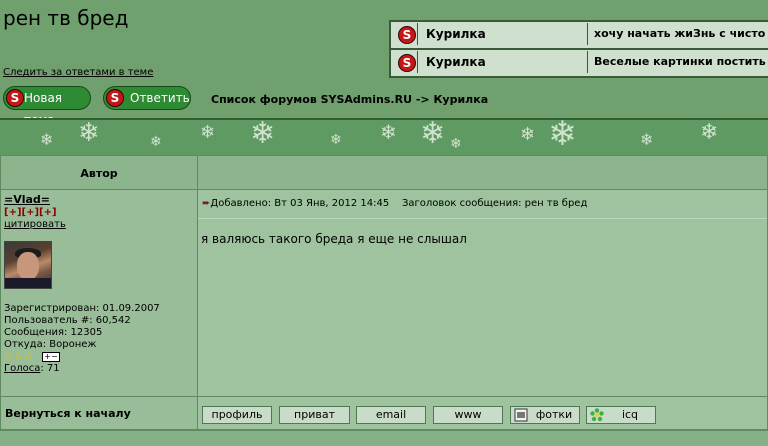 This screenshot has height=446, width=768. What do you see at coordinates (391, 415) in the screenshot?
I see `email-button: email` at bounding box center [391, 415].